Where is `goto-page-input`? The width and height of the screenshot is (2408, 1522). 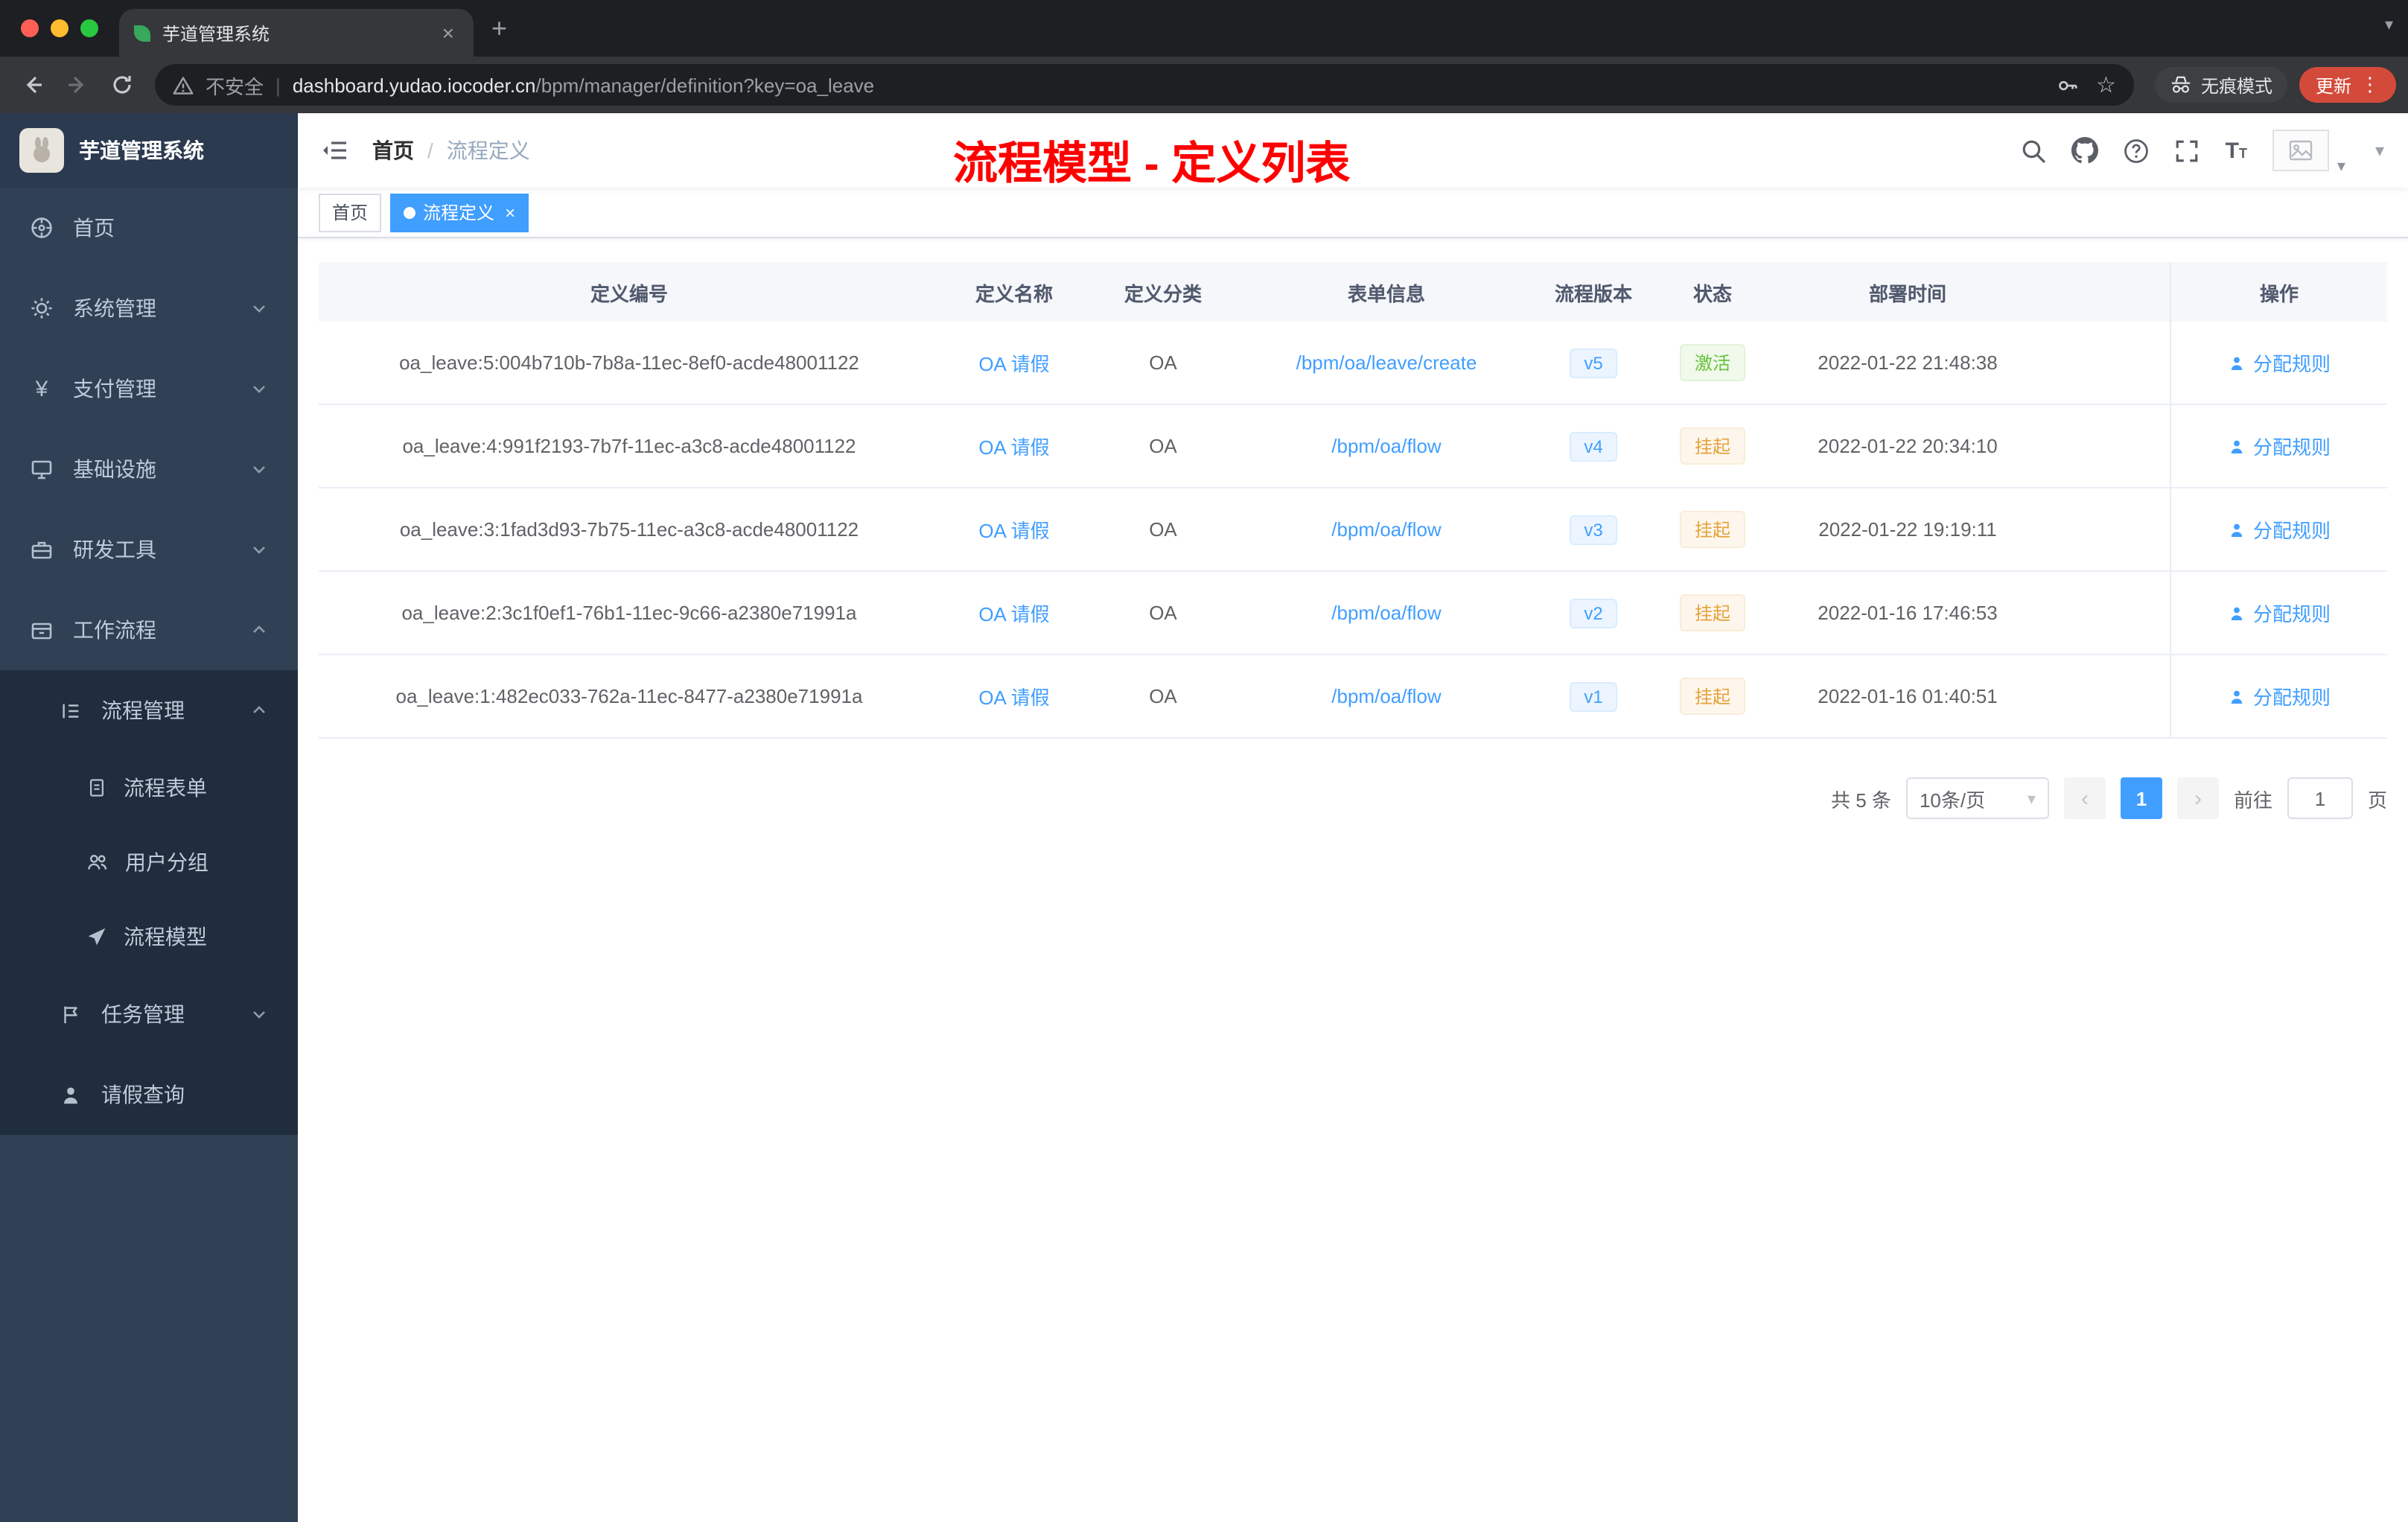
goto-page-input is located at coordinates (2320, 798).